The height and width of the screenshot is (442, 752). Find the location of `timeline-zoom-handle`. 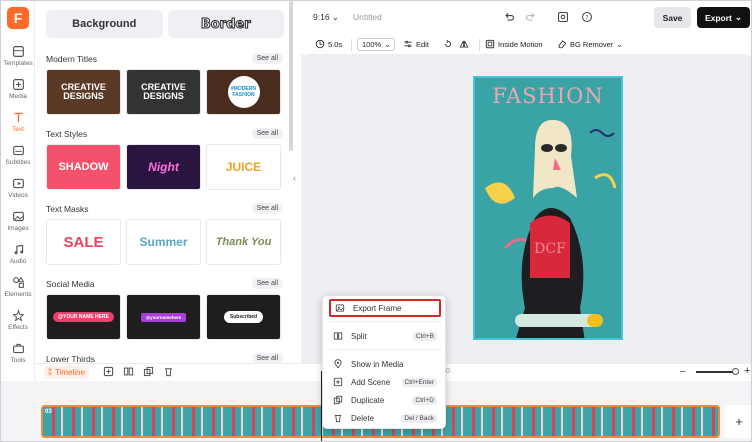

timeline-zoom-handle is located at coordinates (735, 371).